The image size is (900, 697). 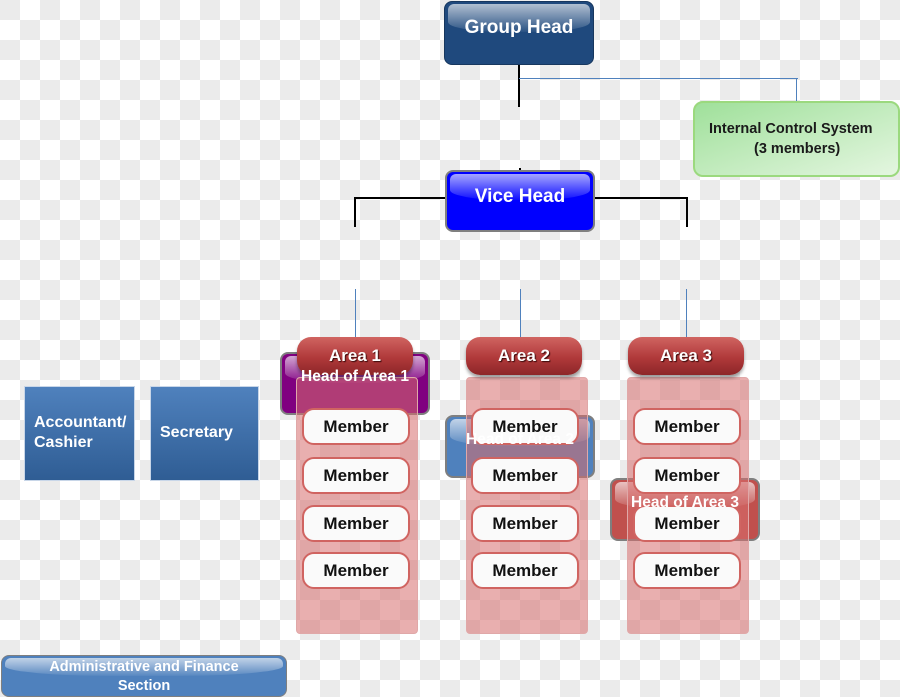 What do you see at coordinates (144, 685) in the screenshot?
I see `admin-section-label-line2: Section` at bounding box center [144, 685].